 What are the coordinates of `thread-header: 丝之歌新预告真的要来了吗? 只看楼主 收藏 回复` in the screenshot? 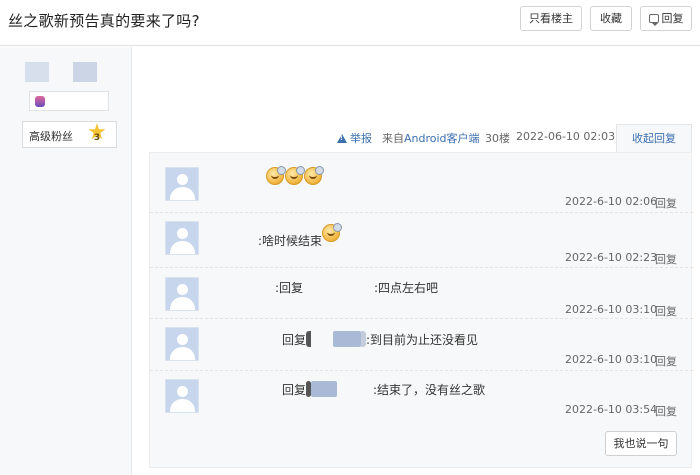 It's located at (350, 23).